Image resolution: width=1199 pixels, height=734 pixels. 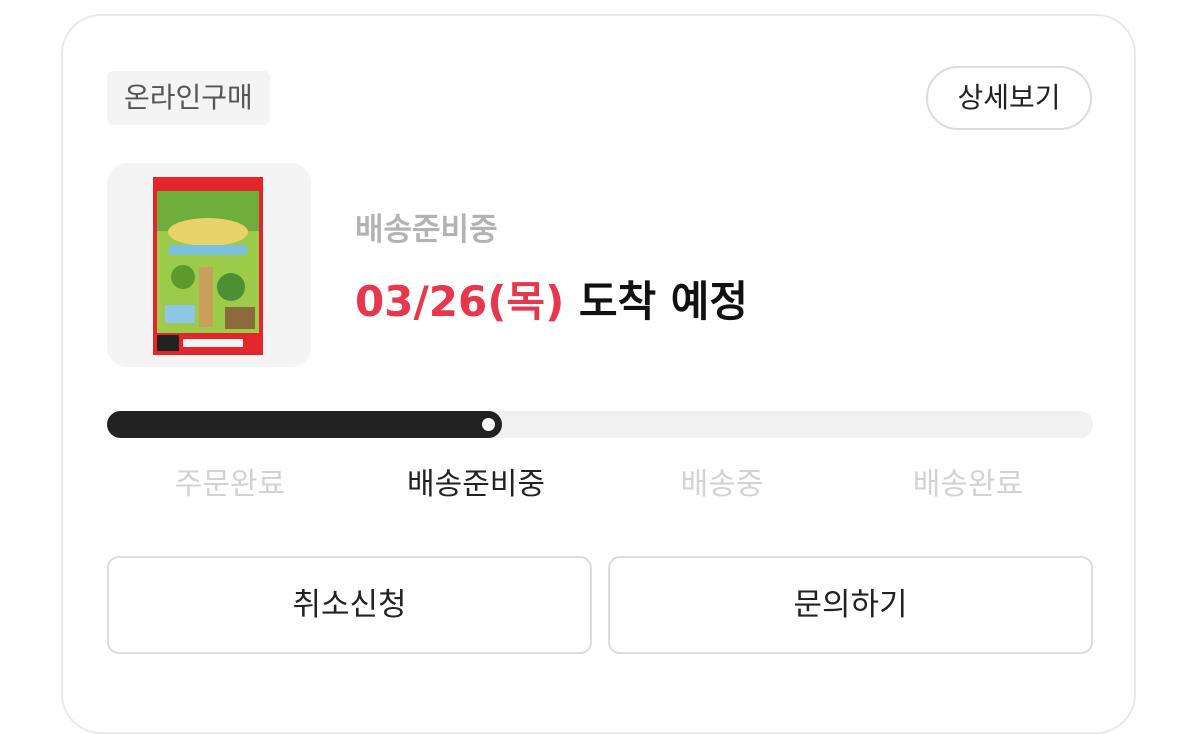 I want to click on cancel-request-button: 취소신청, so click(x=349, y=605).